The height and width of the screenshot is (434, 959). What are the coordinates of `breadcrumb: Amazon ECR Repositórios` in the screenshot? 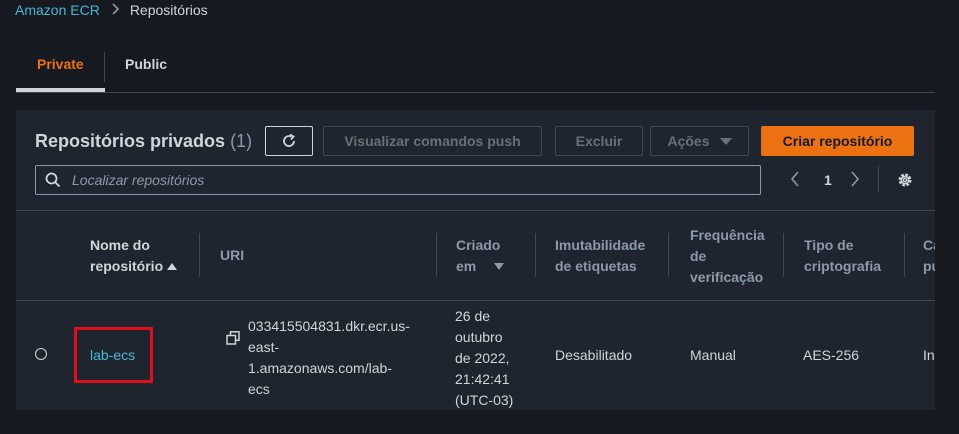 It's located at (111, 10).